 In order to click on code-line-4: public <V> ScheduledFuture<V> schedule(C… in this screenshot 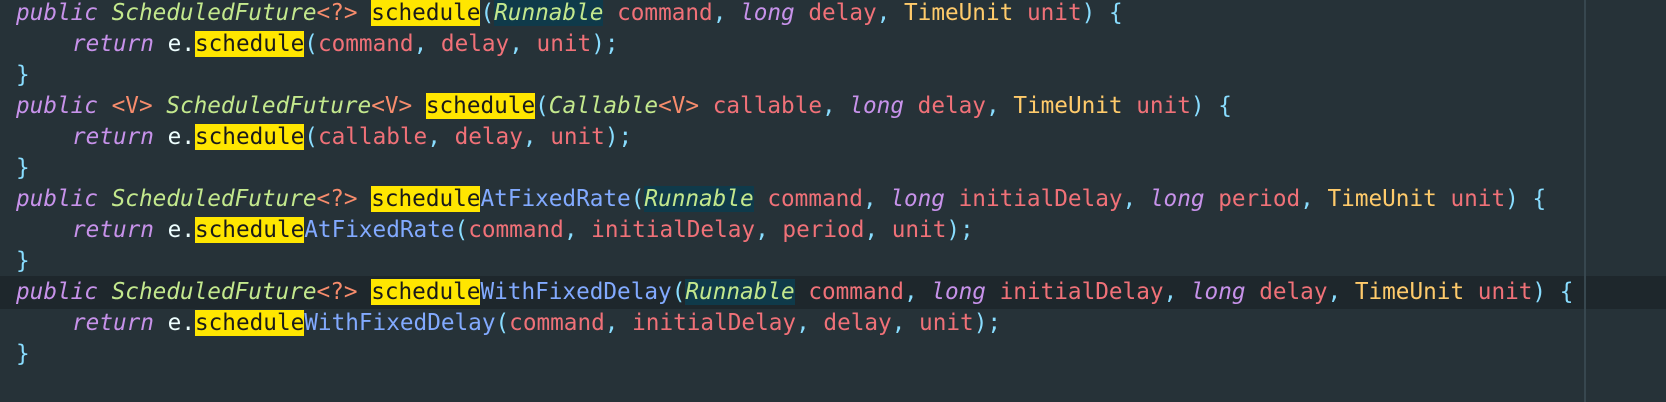, I will do `click(833, 106)`.